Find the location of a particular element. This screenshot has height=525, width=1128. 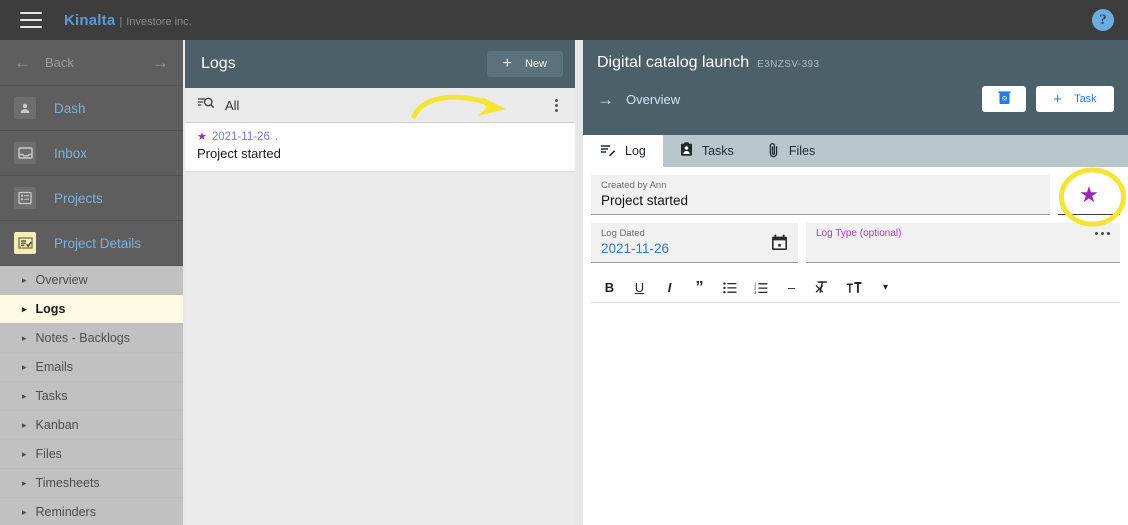

help-icon: ? is located at coordinates (1103, 20).